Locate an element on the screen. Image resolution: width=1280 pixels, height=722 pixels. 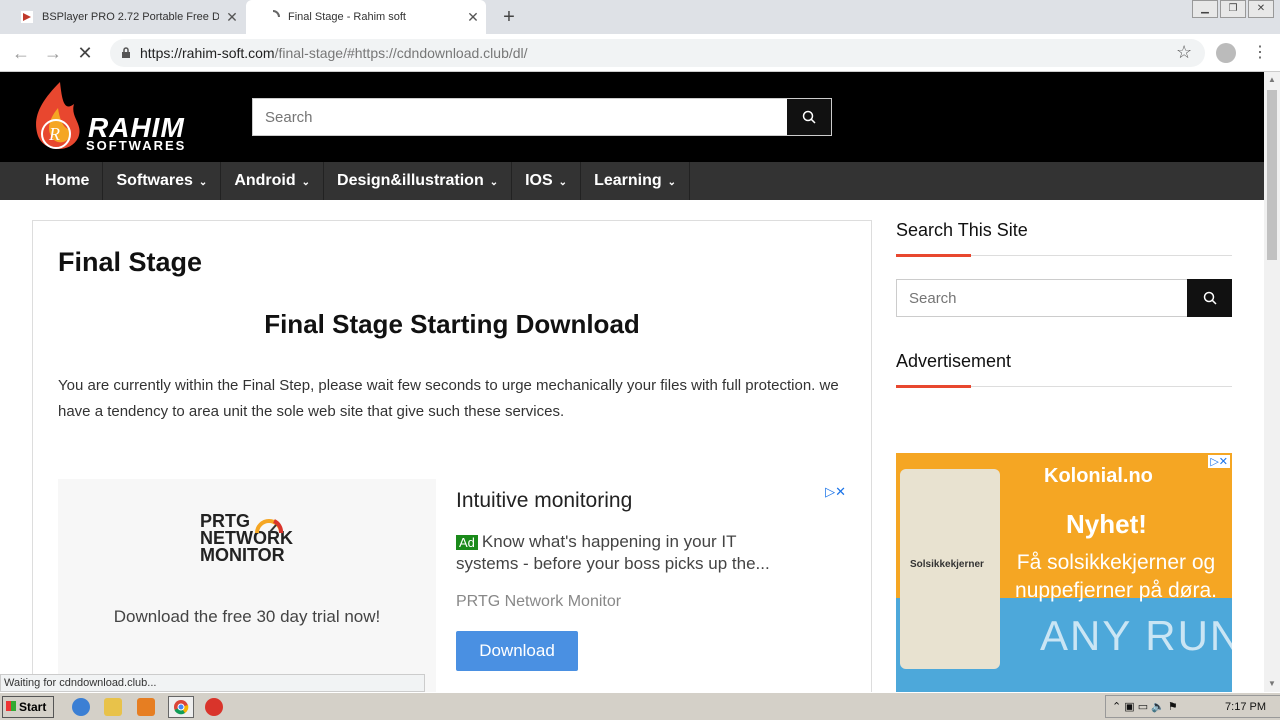
article-heading: Final Stage Starting Download is located at coordinates (452, 324).